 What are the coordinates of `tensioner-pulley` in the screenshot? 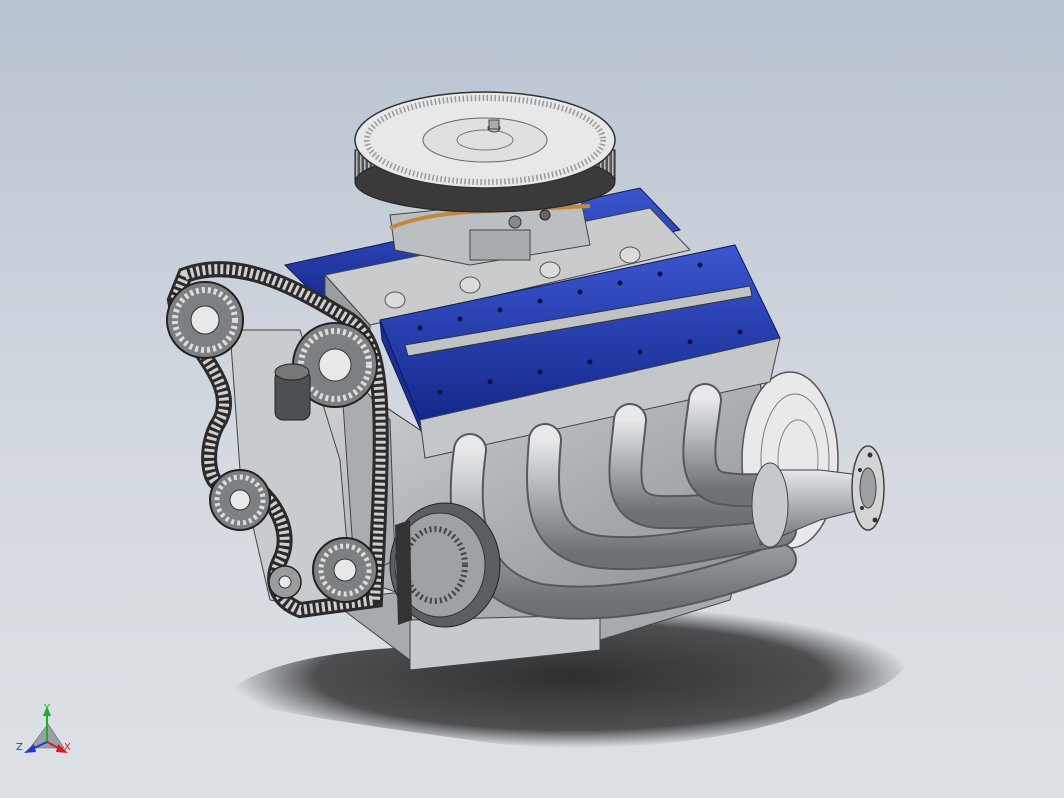 It's located at (285, 582).